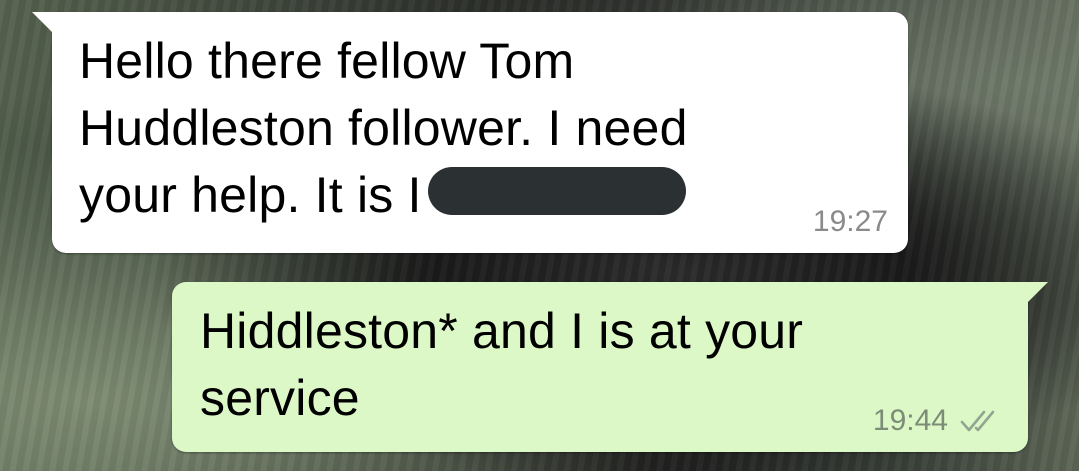  Describe the element at coordinates (1037, 293) in the screenshot. I see `outgoing-bubble-tail` at that location.